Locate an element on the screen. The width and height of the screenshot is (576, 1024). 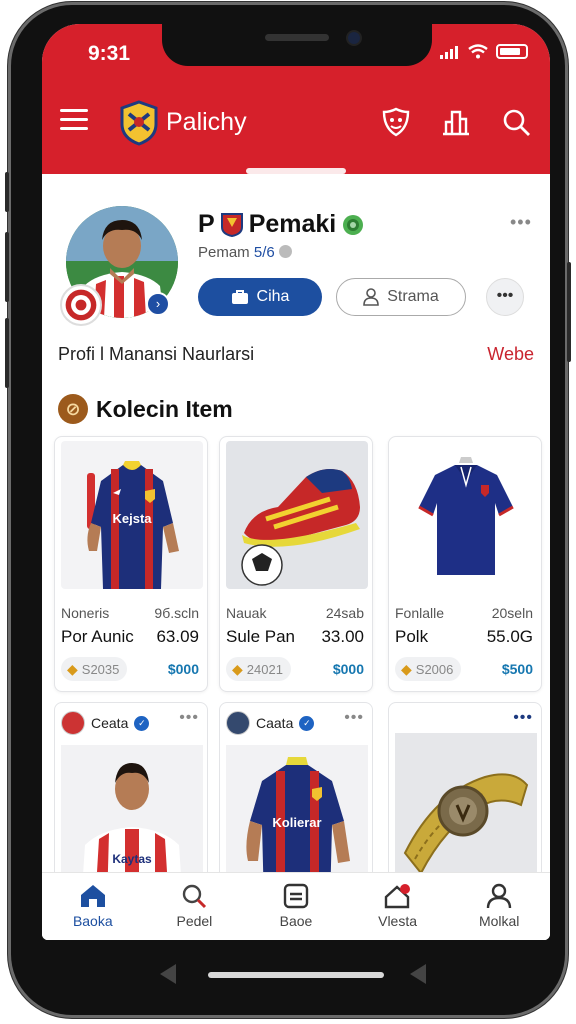
nav-home-label: Baoka is located at coordinates (92, 921).